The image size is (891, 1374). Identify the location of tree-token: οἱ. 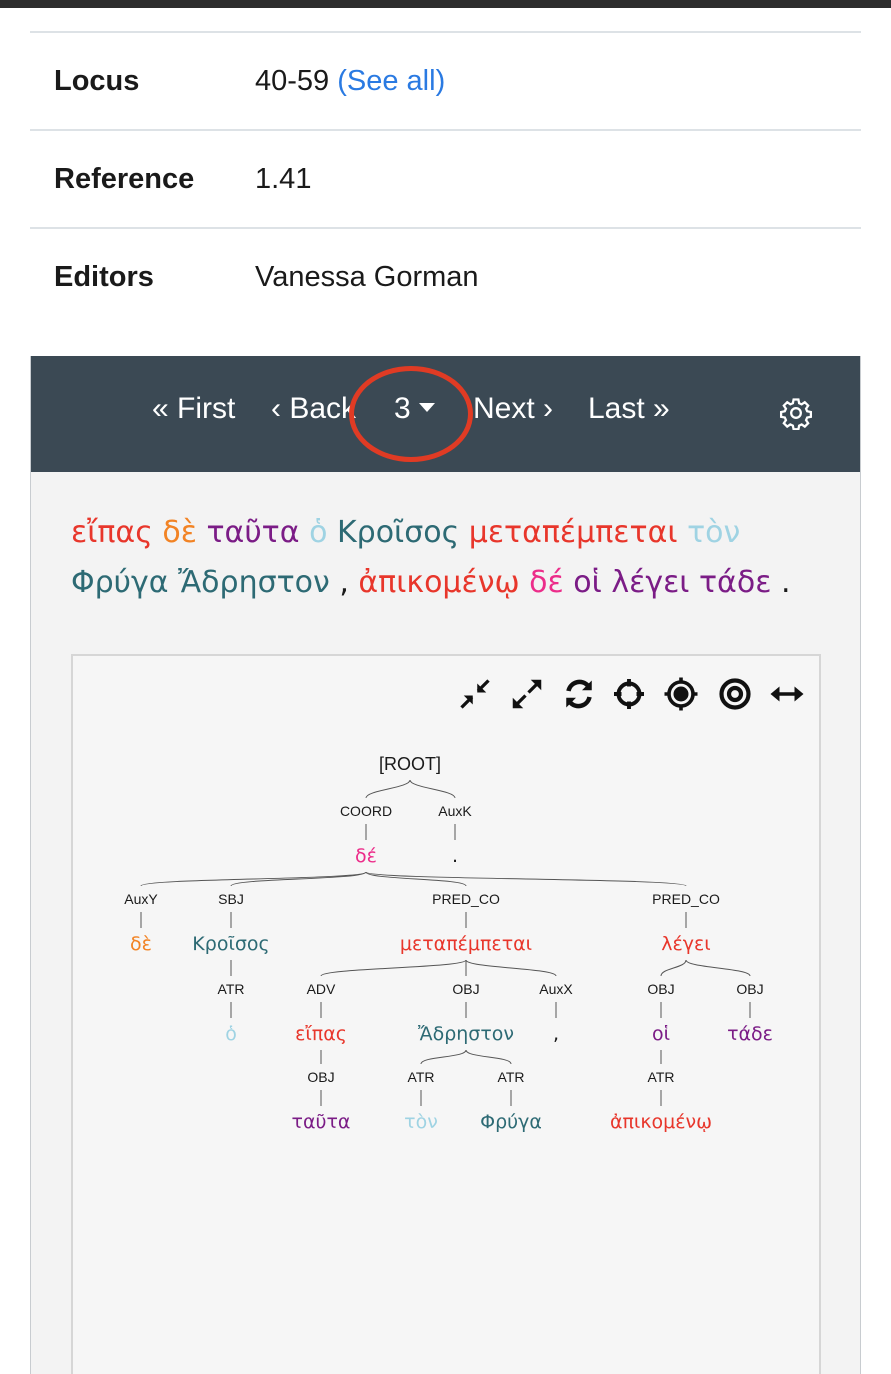
(661, 1034).